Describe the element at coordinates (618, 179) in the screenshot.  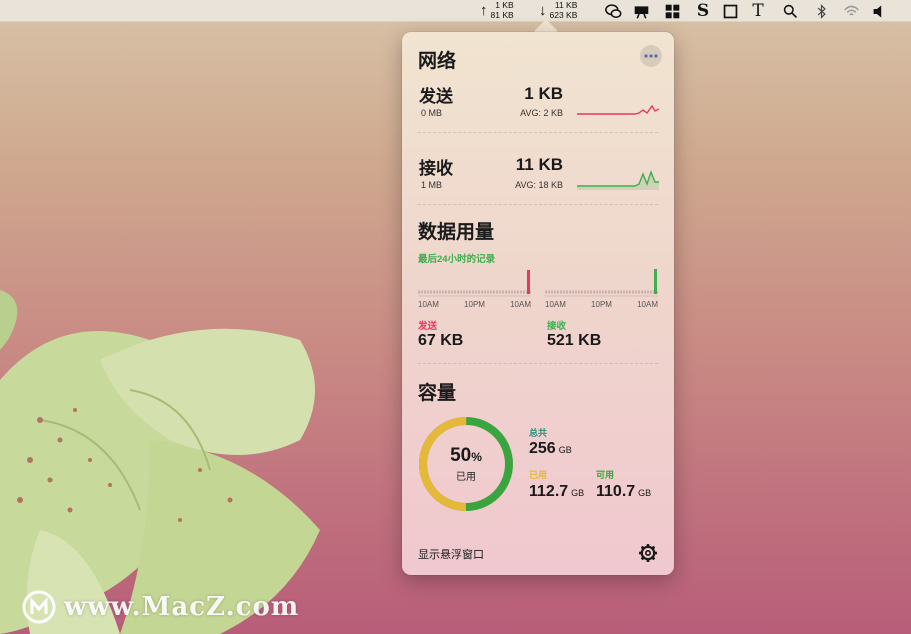
I see `receive-sparkline` at that location.